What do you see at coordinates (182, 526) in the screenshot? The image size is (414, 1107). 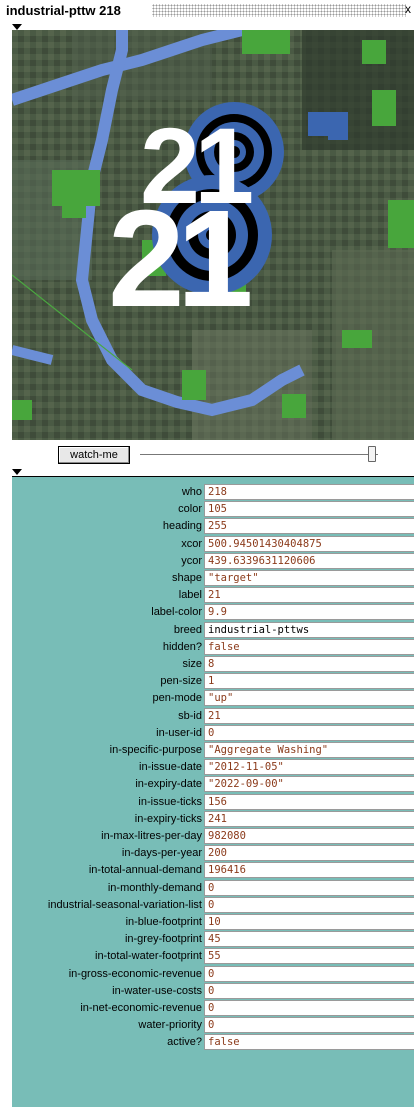 I see `variable-label: heading` at bounding box center [182, 526].